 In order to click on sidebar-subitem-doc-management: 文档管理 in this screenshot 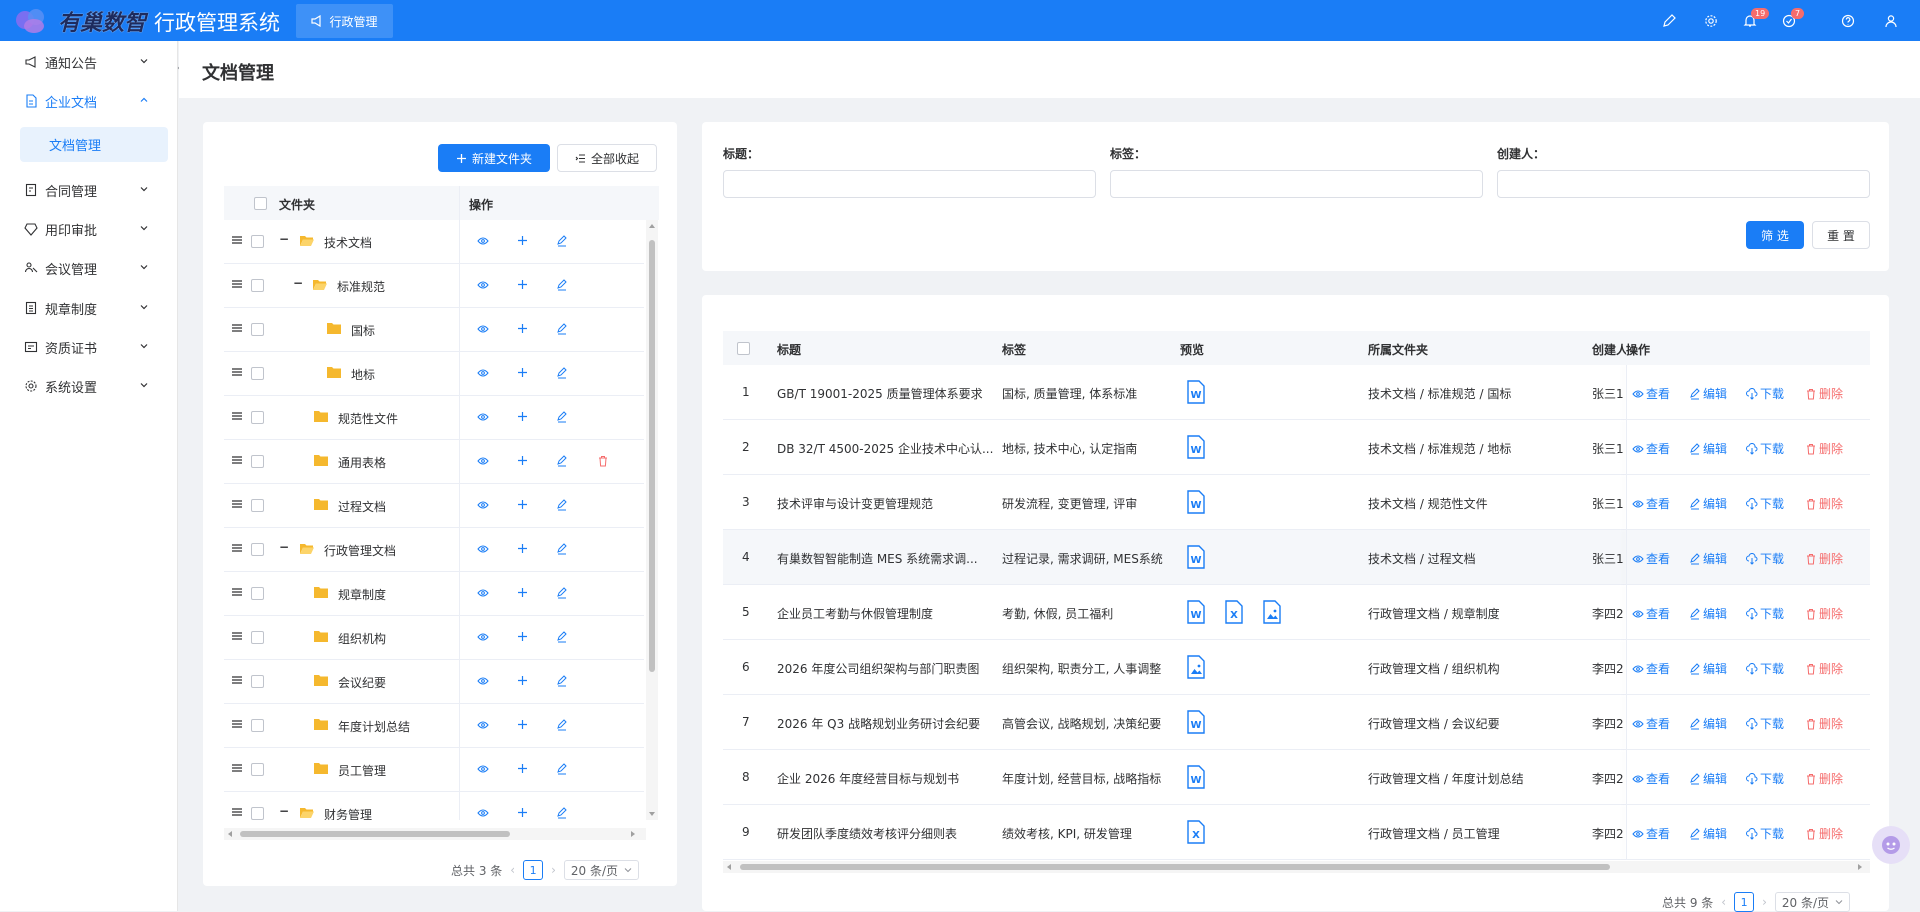, I will do `click(94, 144)`.